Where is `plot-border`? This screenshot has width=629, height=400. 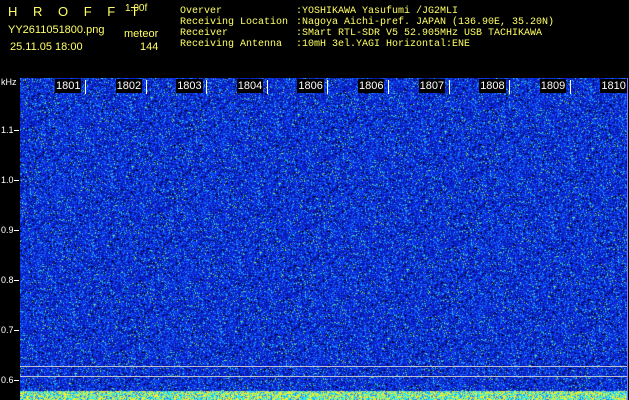 plot-border is located at coordinates (627, 239).